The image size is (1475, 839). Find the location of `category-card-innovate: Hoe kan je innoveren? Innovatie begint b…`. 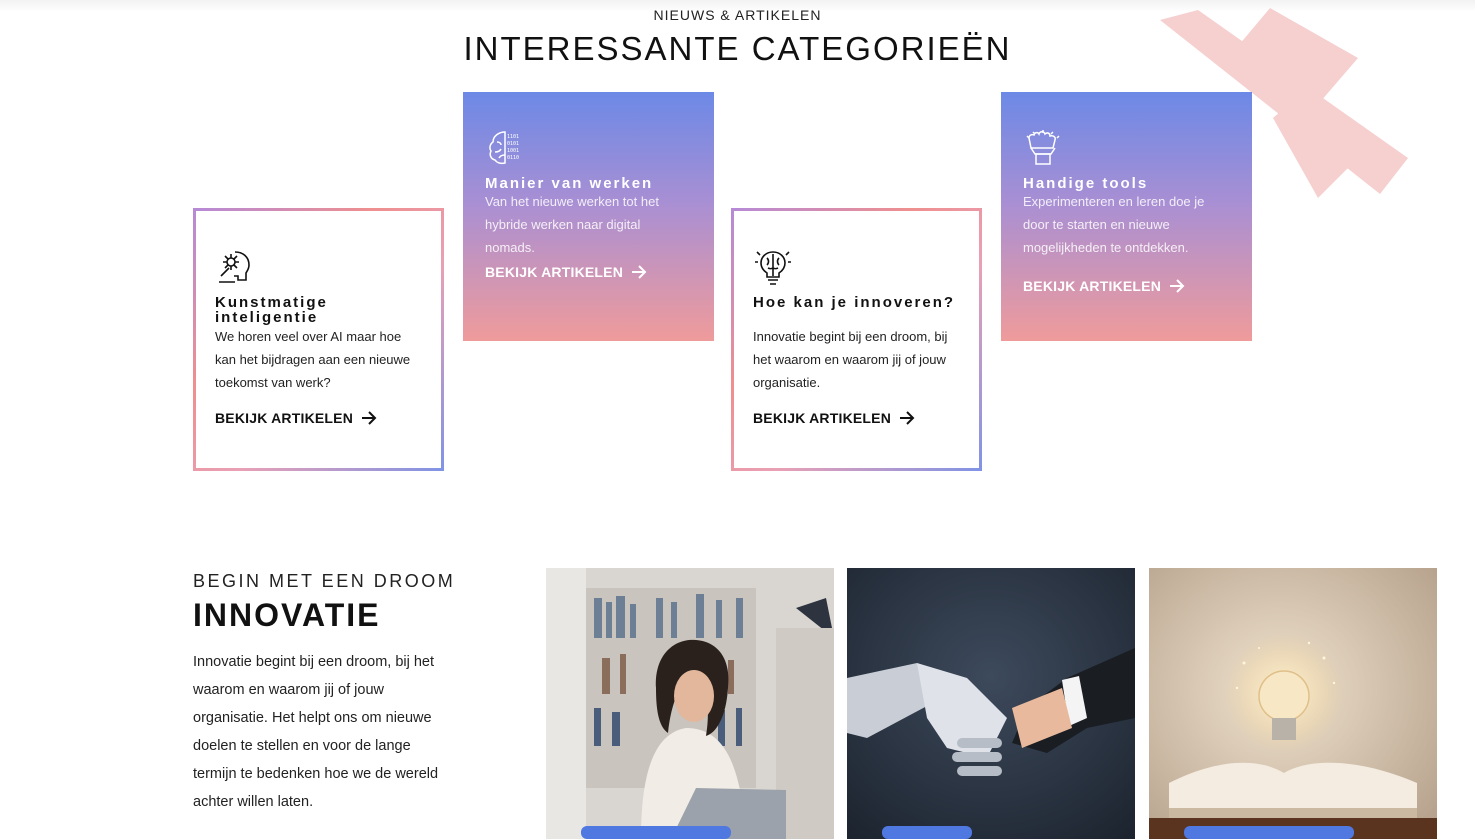

category-card-innovate: Hoe kan je innoveren? Innovatie begint b… is located at coordinates (856, 339).